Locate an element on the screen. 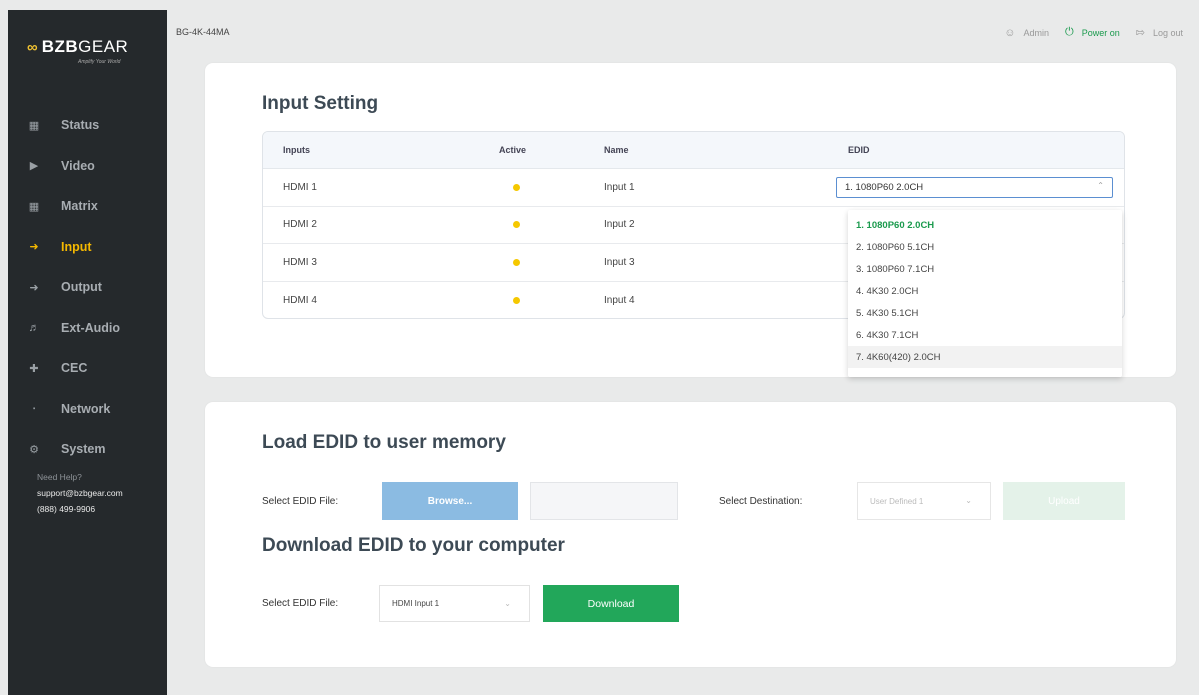 The width and height of the screenshot is (1199, 695). name-cell: Input 1 is located at coordinates (619, 187).